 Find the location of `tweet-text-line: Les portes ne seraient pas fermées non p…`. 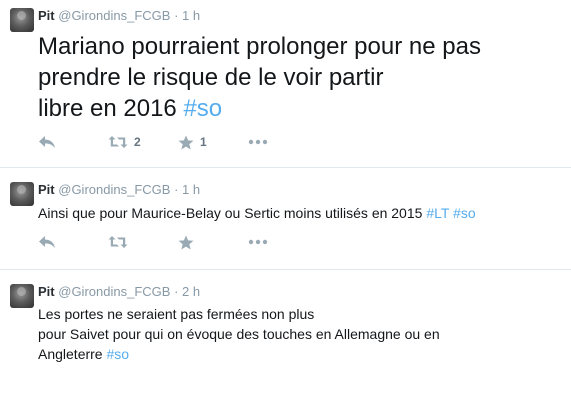

tweet-text-line: Les portes ne seraient pas fermées non p… is located at coordinates (176, 314).